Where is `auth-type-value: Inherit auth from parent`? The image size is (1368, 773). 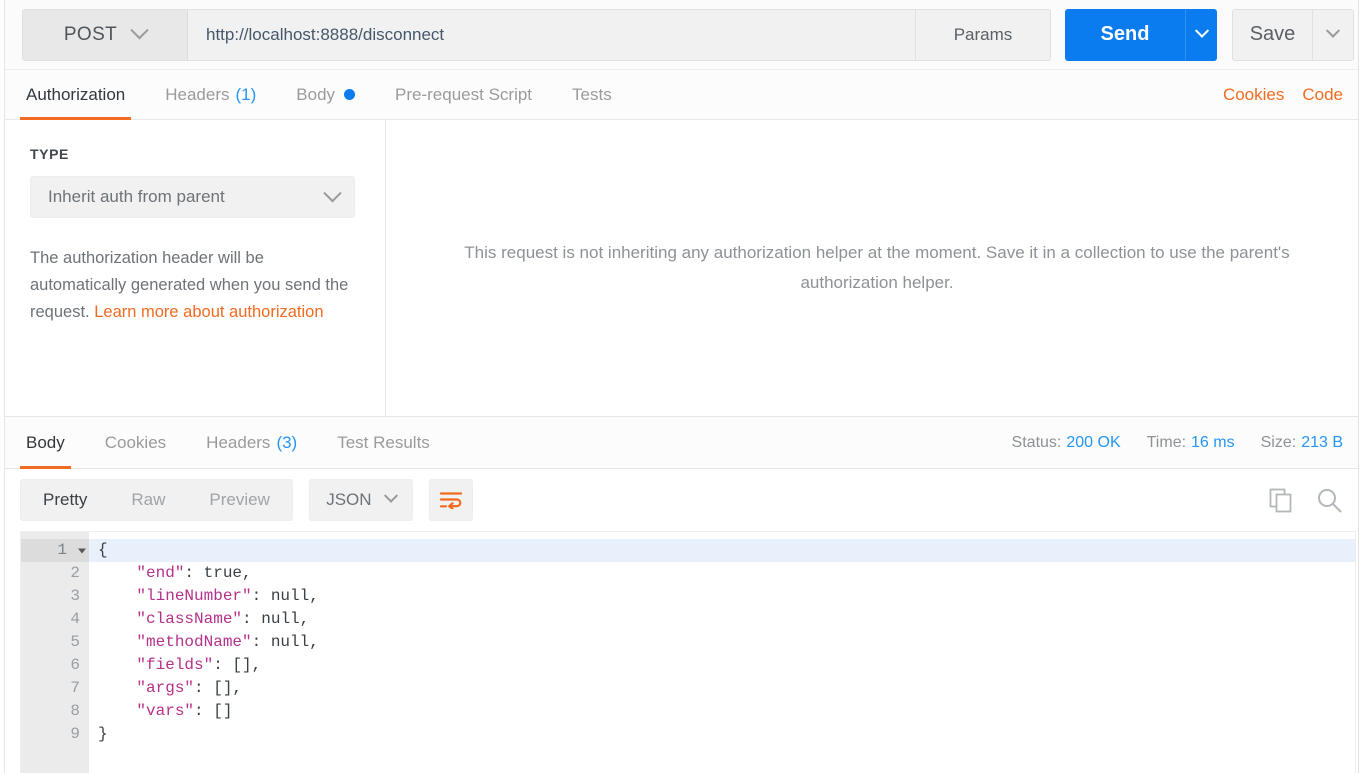
auth-type-value: Inherit auth from parent is located at coordinates (136, 196).